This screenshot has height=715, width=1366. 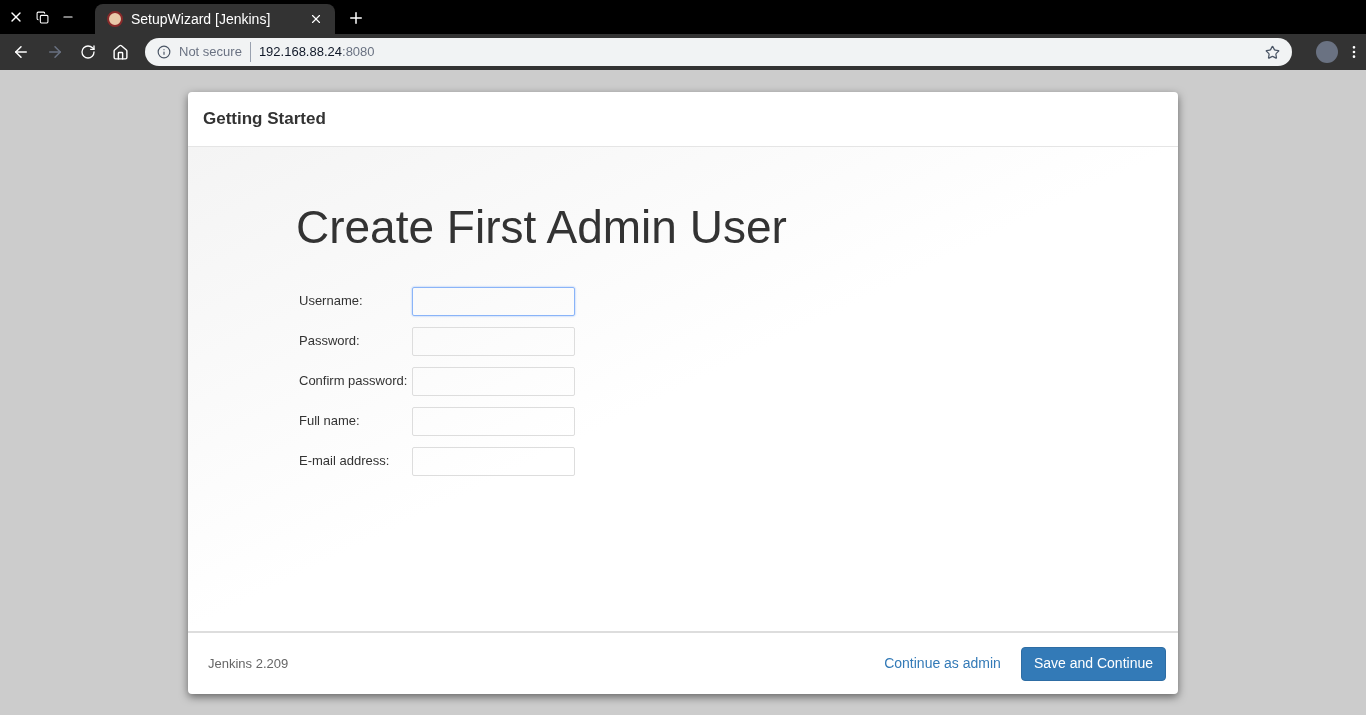 I want to click on bookmark-star-icon, so click(x=1272, y=52).